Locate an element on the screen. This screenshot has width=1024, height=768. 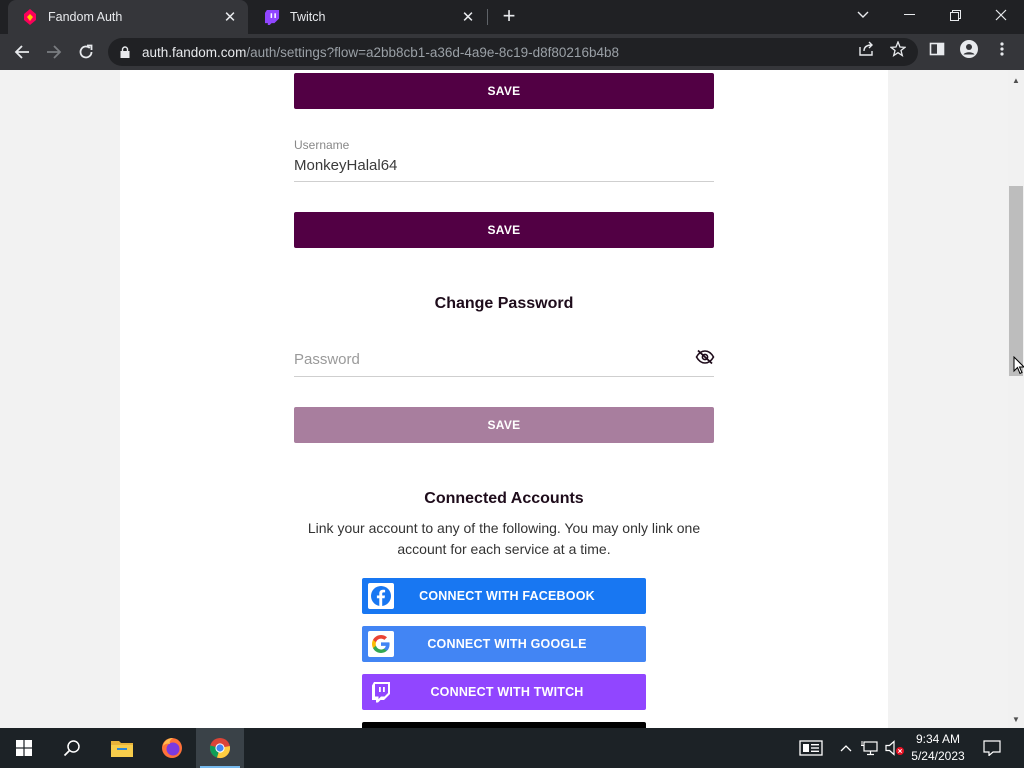
change-password-heading: Change Password is located at coordinates (504, 303).